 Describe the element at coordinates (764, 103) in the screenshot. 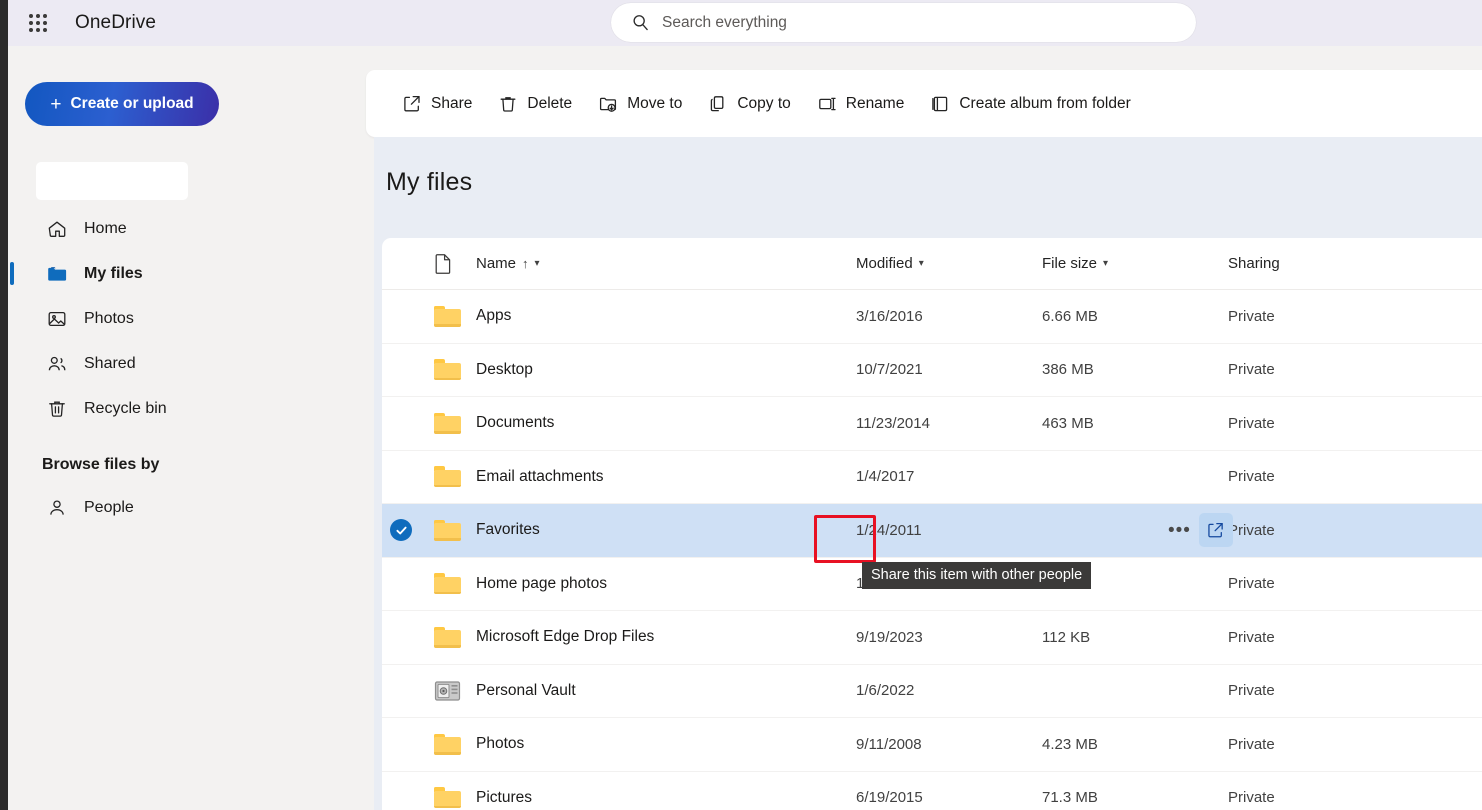

I see `toolbar-item-label: Copy to` at that location.